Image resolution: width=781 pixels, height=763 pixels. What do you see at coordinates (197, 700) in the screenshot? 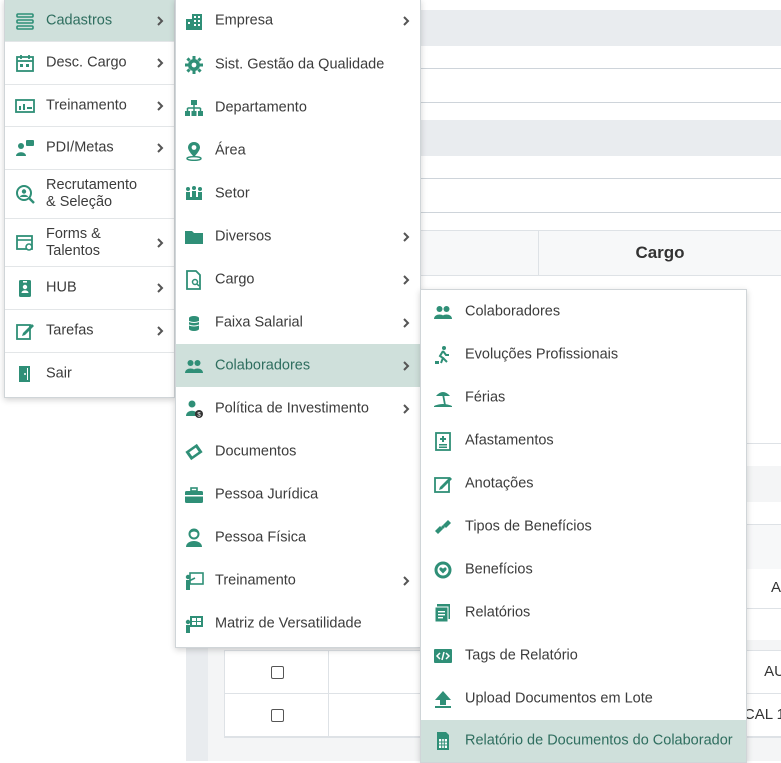
I see `content-gutter` at bounding box center [197, 700].